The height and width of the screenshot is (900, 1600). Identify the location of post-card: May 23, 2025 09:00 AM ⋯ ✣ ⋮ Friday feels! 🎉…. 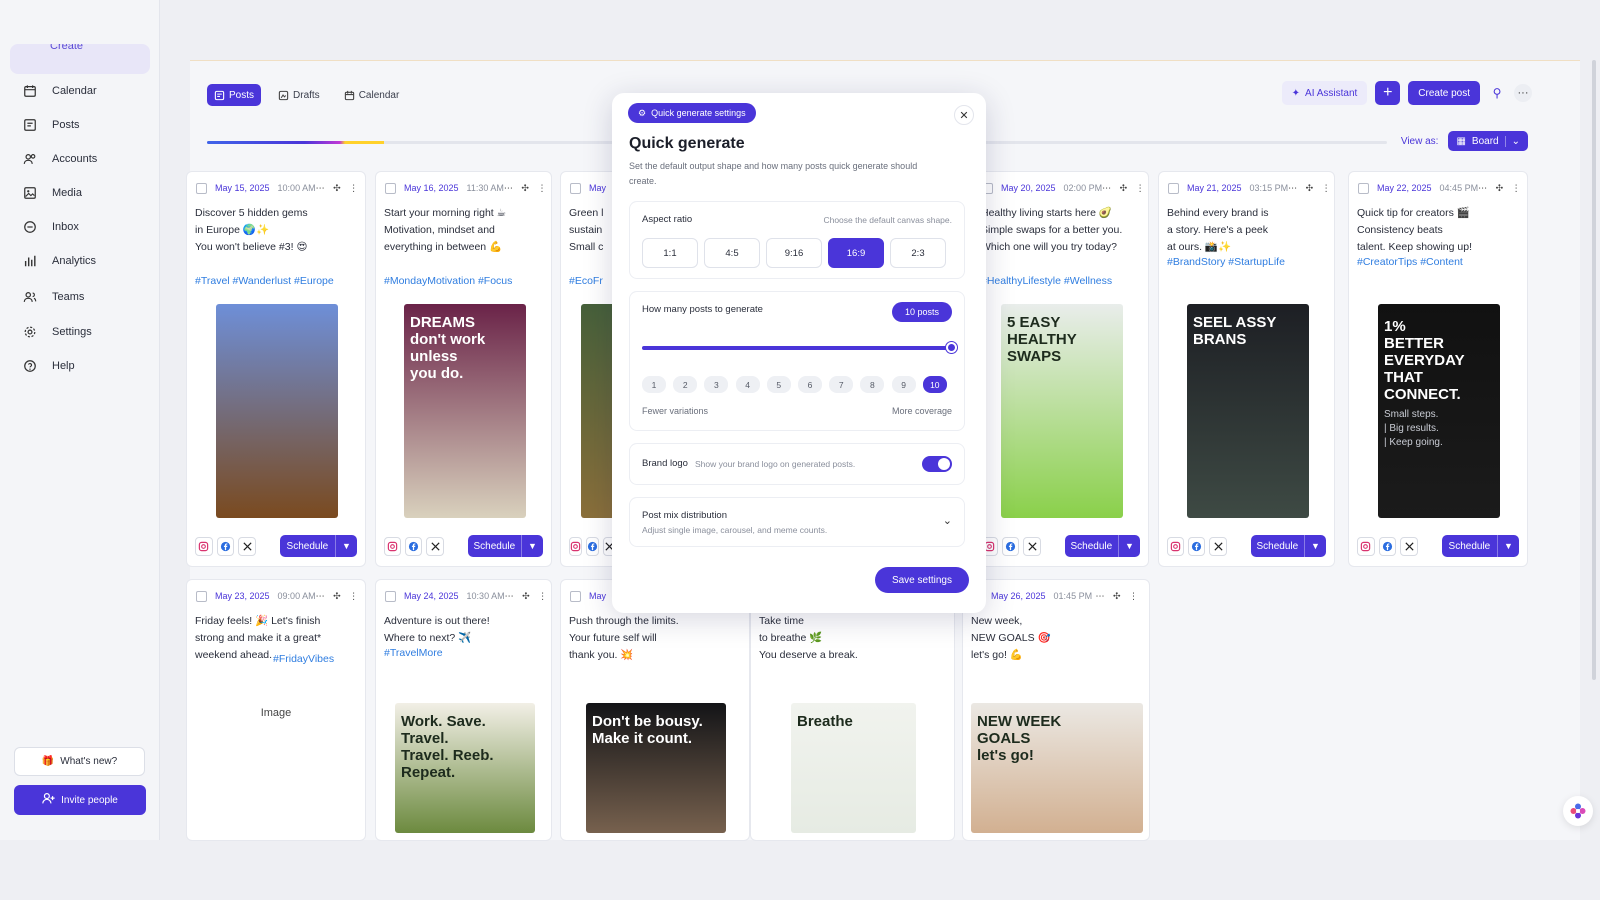
(276, 710).